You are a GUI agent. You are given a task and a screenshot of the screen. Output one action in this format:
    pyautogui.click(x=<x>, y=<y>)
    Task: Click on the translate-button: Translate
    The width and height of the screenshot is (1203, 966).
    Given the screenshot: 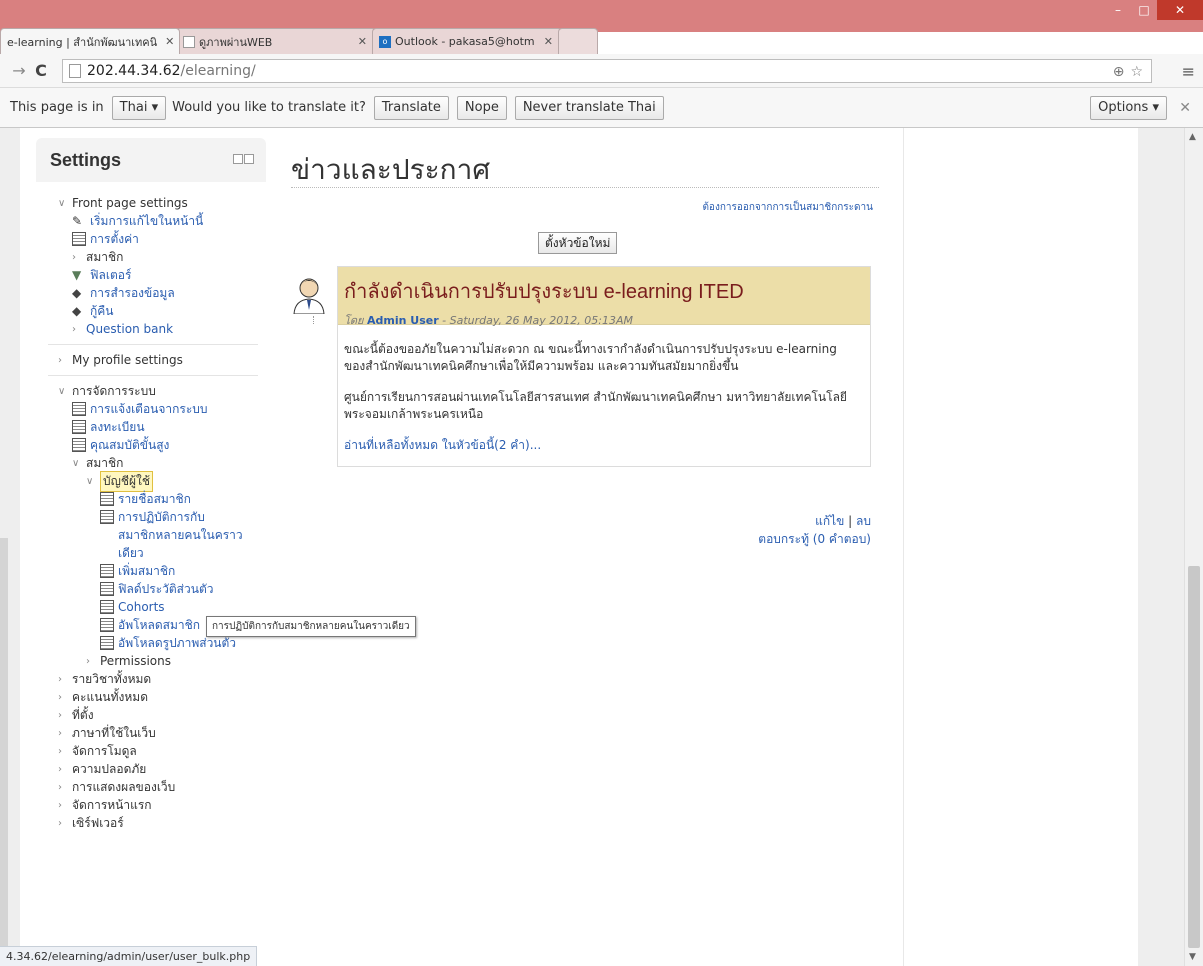 What is the action you would take?
    pyautogui.click(x=411, y=107)
    